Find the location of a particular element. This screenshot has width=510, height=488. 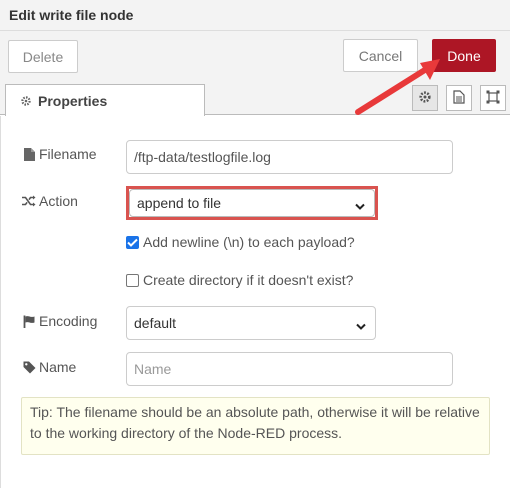

name-label-row: Name is located at coordinates (48, 367).